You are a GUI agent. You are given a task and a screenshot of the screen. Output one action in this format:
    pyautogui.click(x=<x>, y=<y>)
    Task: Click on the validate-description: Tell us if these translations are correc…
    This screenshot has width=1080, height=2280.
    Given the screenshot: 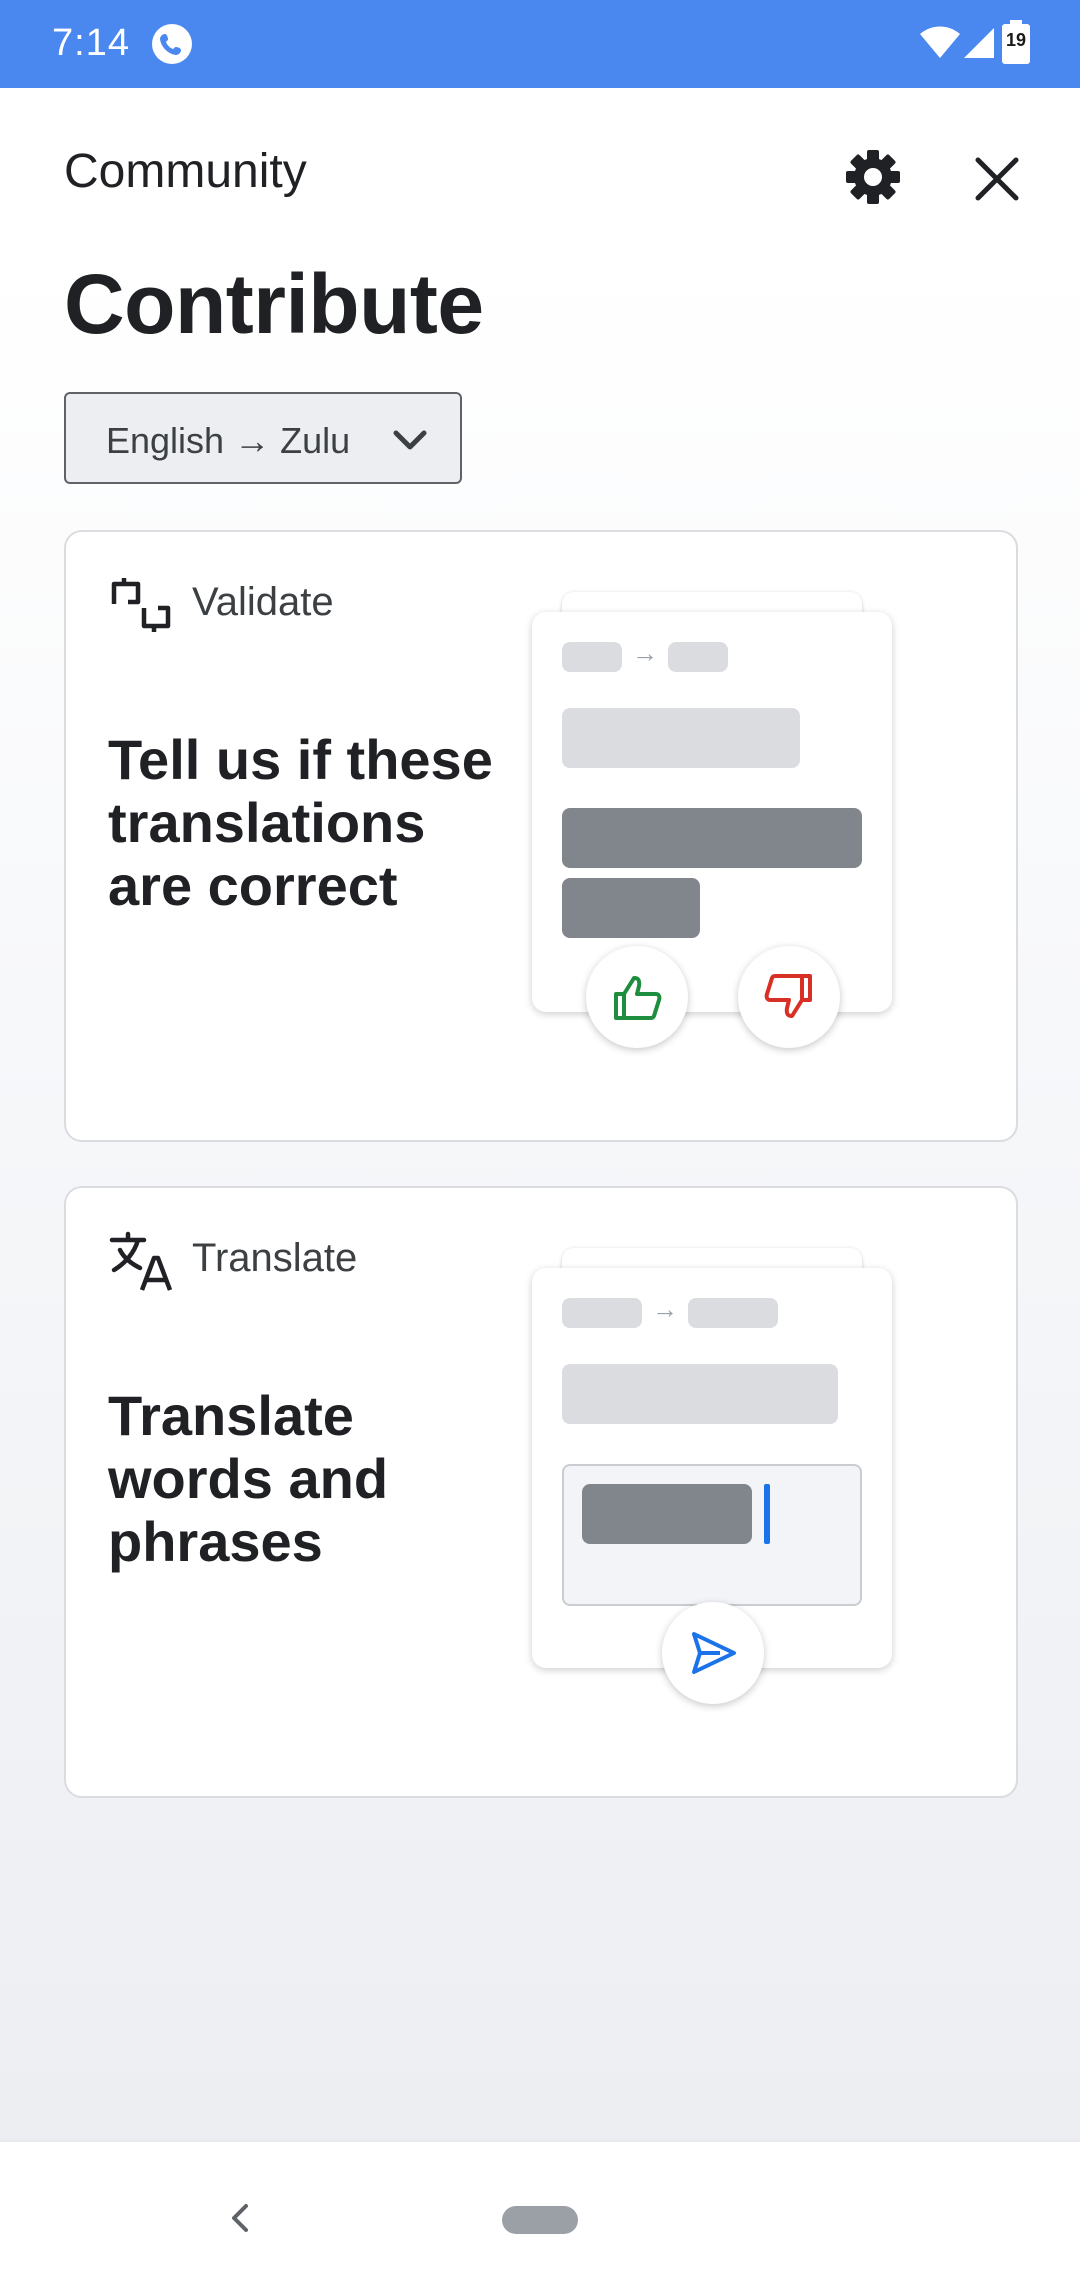 What is the action you would take?
    pyautogui.click(x=300, y=822)
    